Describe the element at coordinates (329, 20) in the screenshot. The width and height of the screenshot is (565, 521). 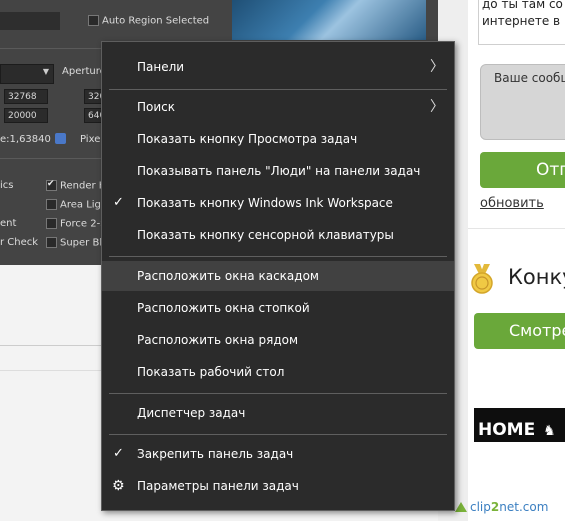
I see `viewport-thumbnail` at that location.